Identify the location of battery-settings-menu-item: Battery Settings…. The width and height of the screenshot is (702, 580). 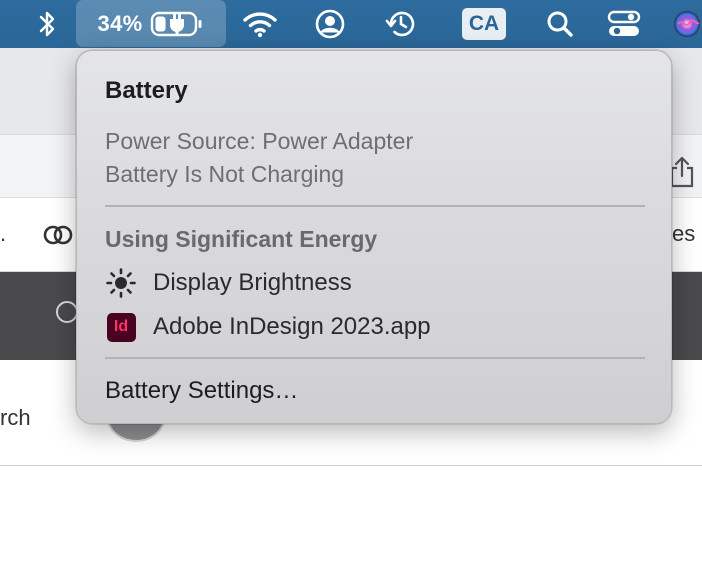
(201, 391).